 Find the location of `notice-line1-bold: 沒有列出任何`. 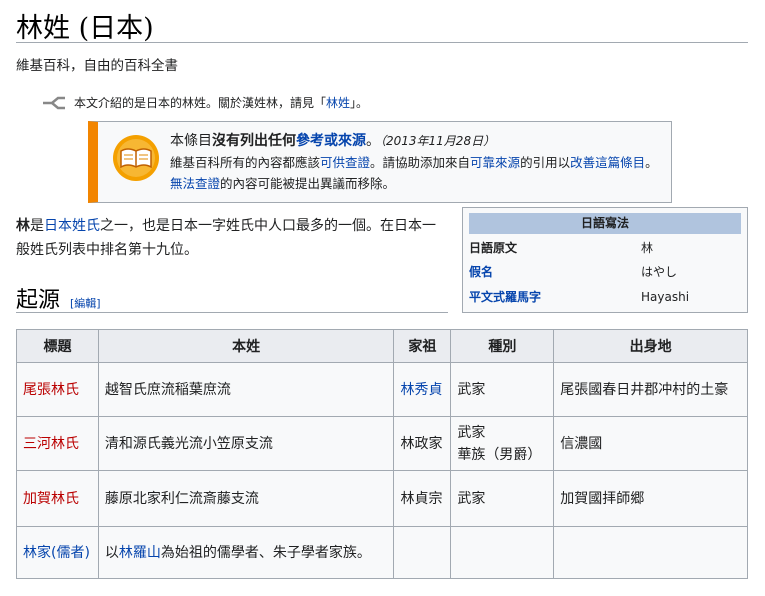

notice-line1-bold: 沒有列出任何 is located at coordinates (254, 141).